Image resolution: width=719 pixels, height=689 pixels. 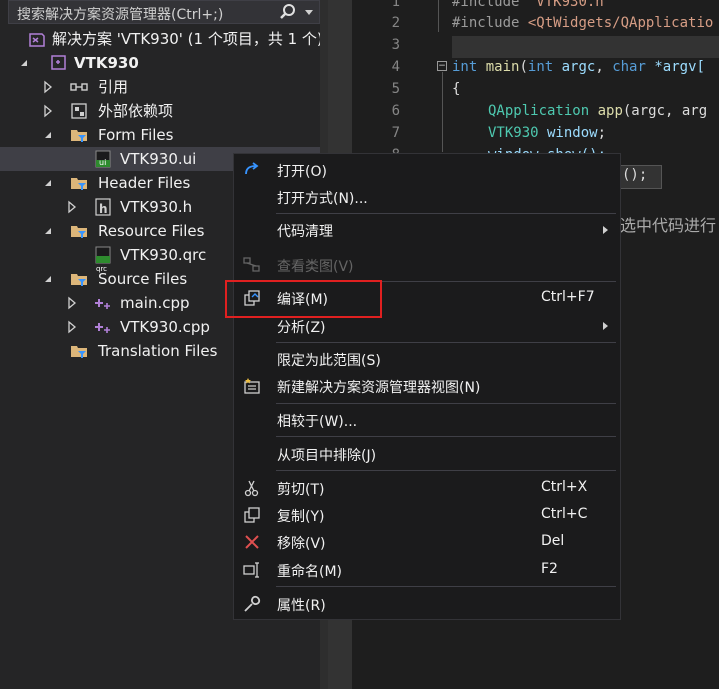 What do you see at coordinates (578, 67) in the screenshot?
I see `code-line-4: int main(int argc, char *argv[` at bounding box center [578, 67].